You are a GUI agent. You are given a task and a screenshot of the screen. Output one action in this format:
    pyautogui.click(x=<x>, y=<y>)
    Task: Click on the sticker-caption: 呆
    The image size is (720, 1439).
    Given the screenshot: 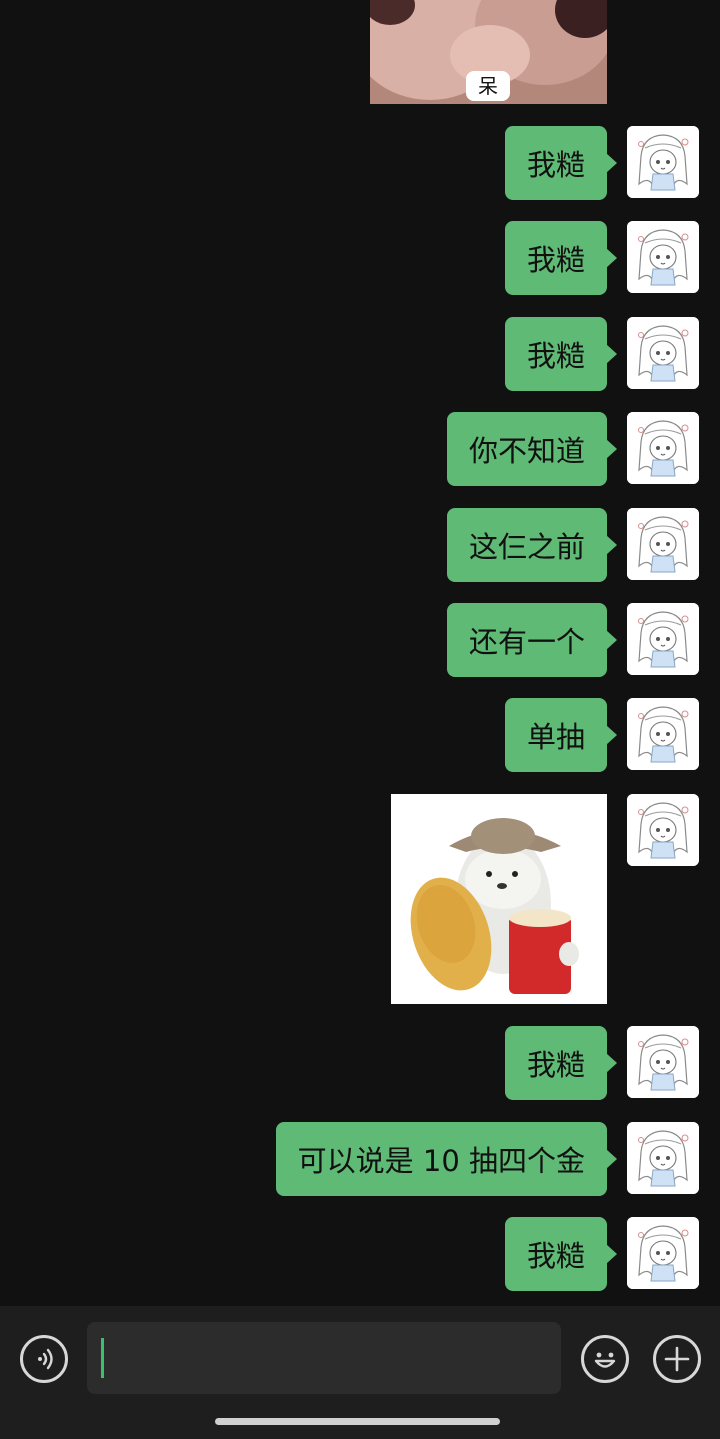 What is the action you would take?
    pyautogui.click(x=488, y=86)
    